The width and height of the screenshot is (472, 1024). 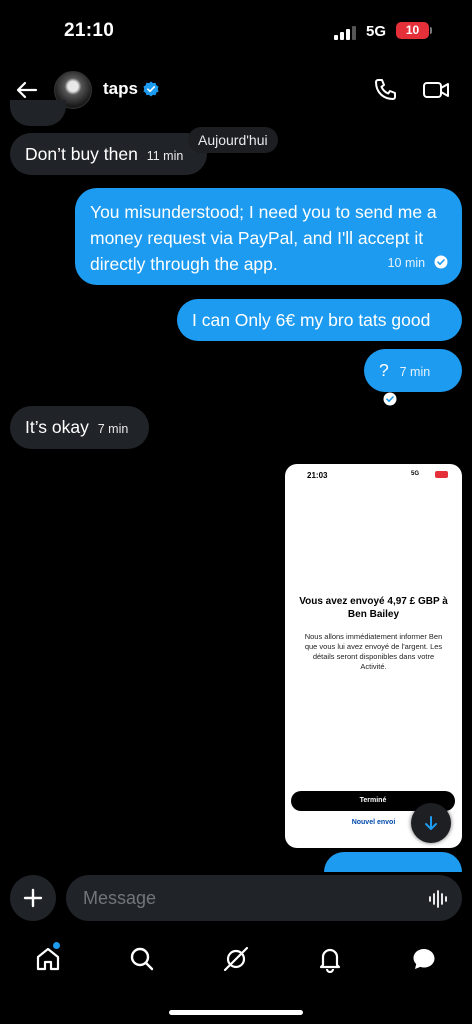 I want to click on chat-header: taps, so click(x=236, y=90).